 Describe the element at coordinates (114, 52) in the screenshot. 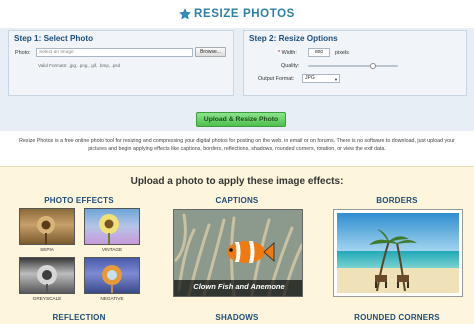

I see `photo-file-input: Select an Image` at that location.